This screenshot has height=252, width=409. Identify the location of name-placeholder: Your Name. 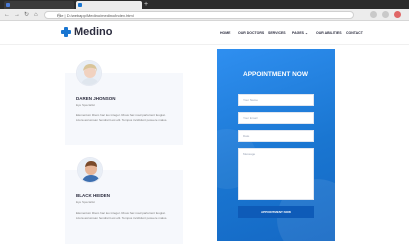
(250, 100).